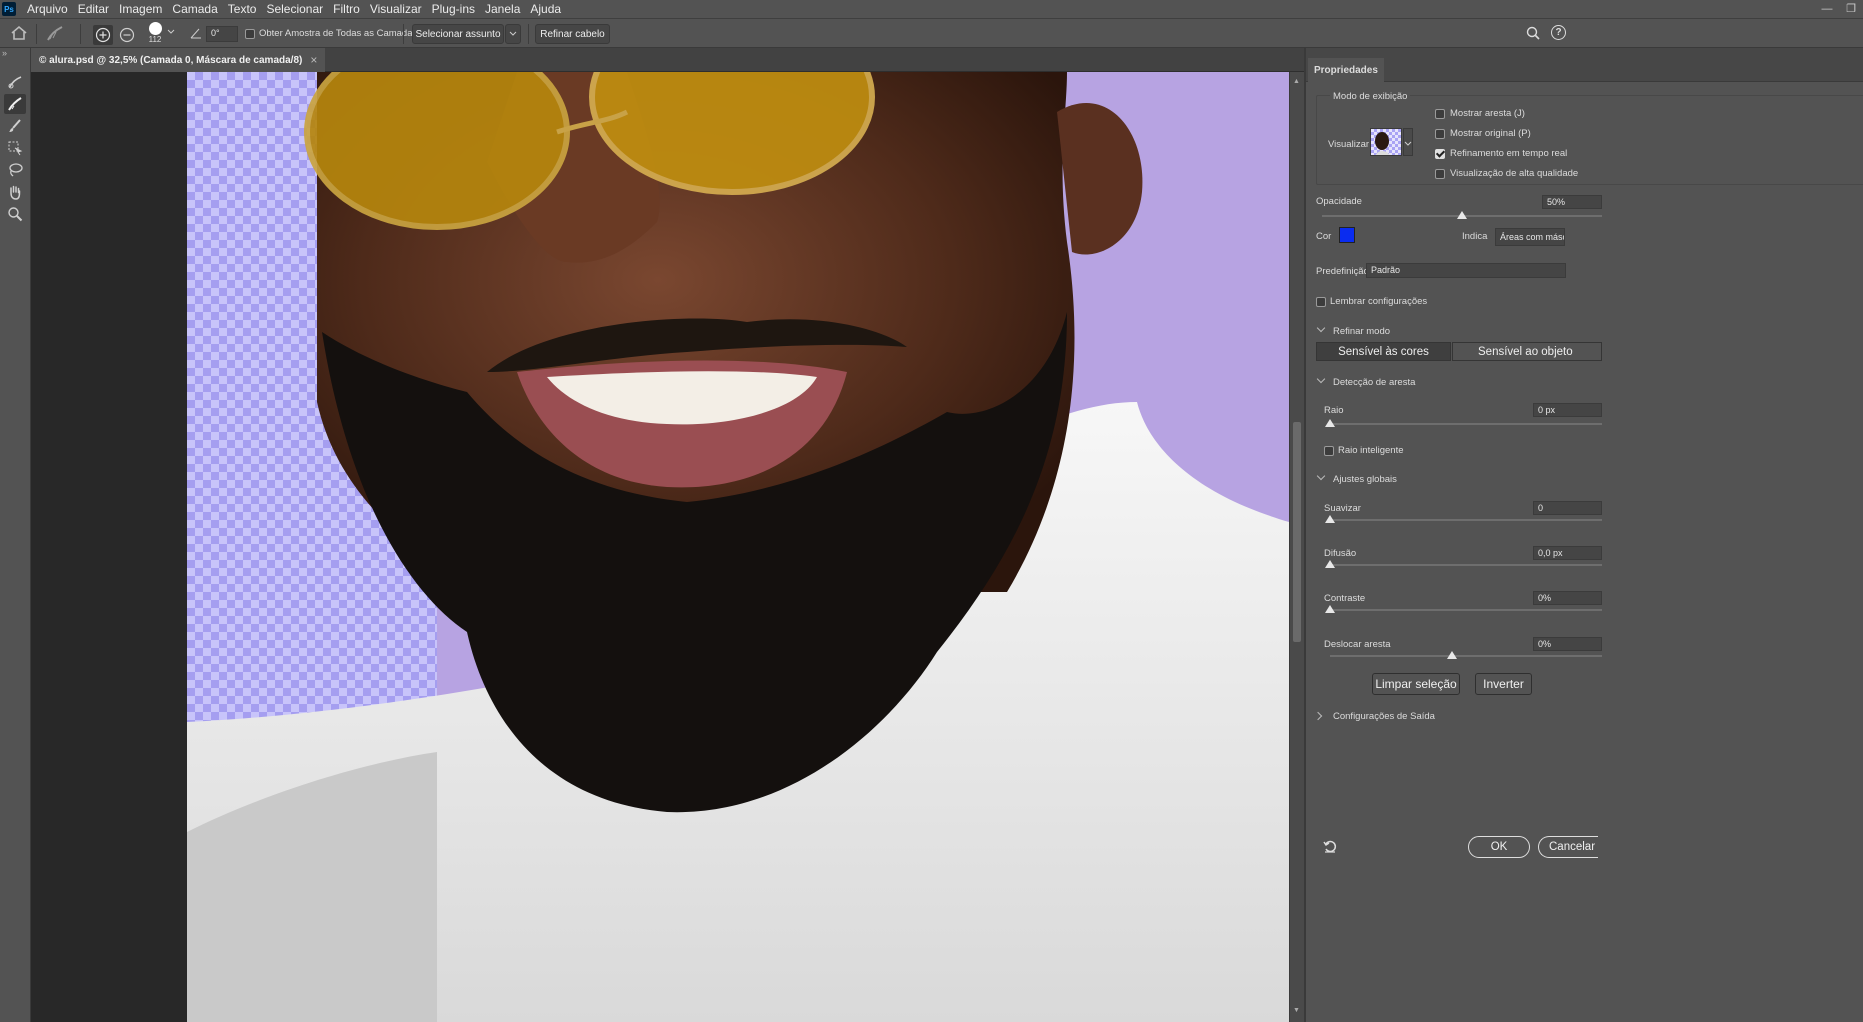  I want to click on menu-editar: Editar, so click(93, 9).